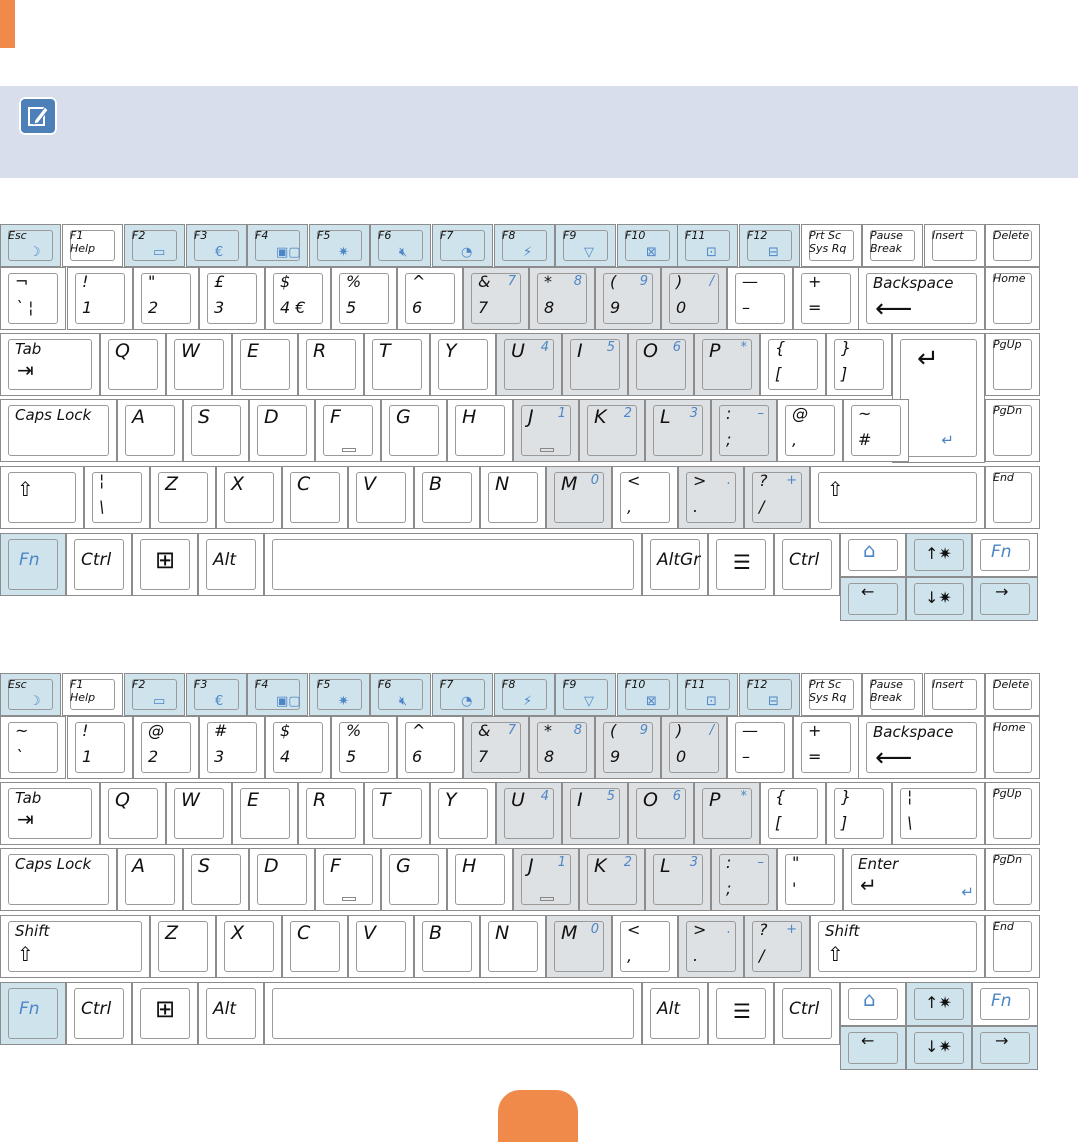 The height and width of the screenshot is (1142, 1078). I want to click on key-end: End, so click(1012, 497).